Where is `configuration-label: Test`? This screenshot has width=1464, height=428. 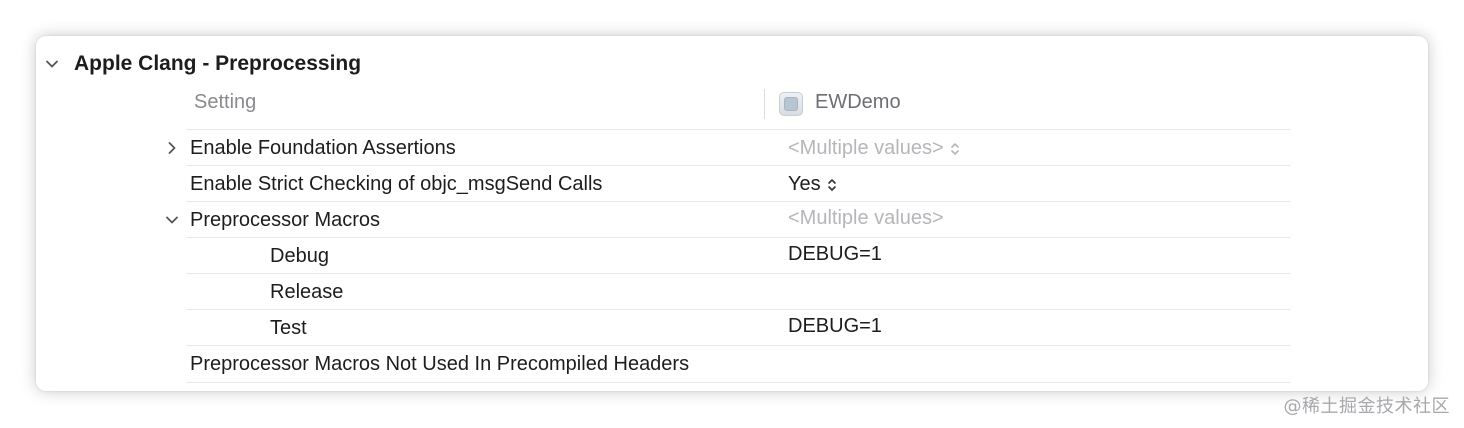 configuration-label: Test is located at coordinates (288, 328).